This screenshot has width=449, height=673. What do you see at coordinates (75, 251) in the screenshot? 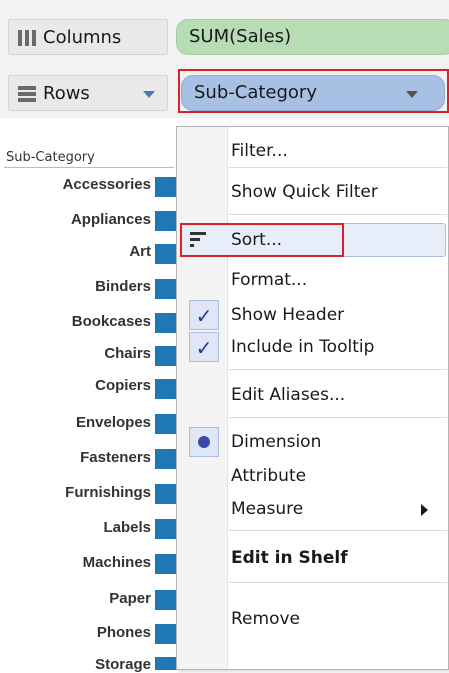
I see `category-label-art: Art` at bounding box center [75, 251].